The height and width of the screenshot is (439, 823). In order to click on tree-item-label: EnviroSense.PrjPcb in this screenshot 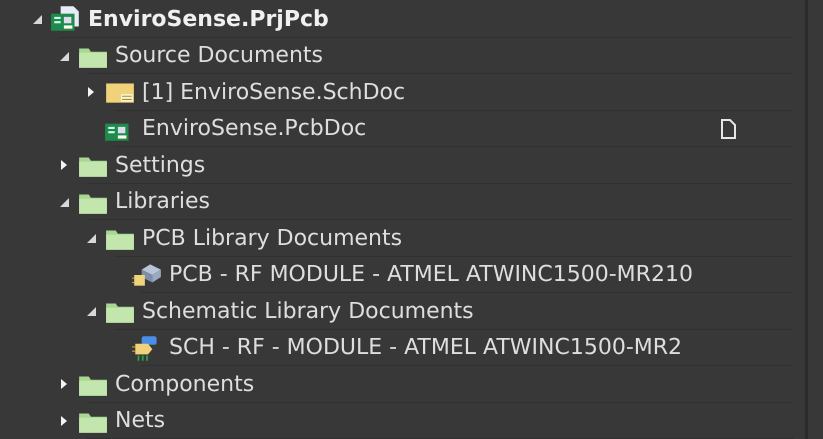, I will do `click(208, 19)`.